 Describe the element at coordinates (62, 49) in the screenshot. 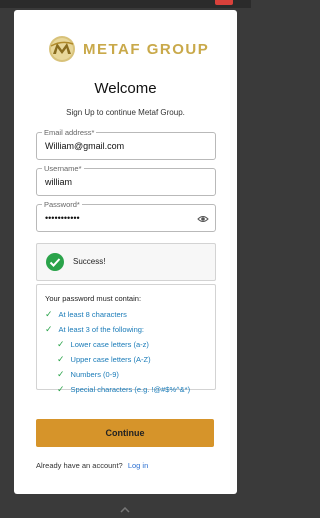

I see `metaf-logo-icon` at that location.